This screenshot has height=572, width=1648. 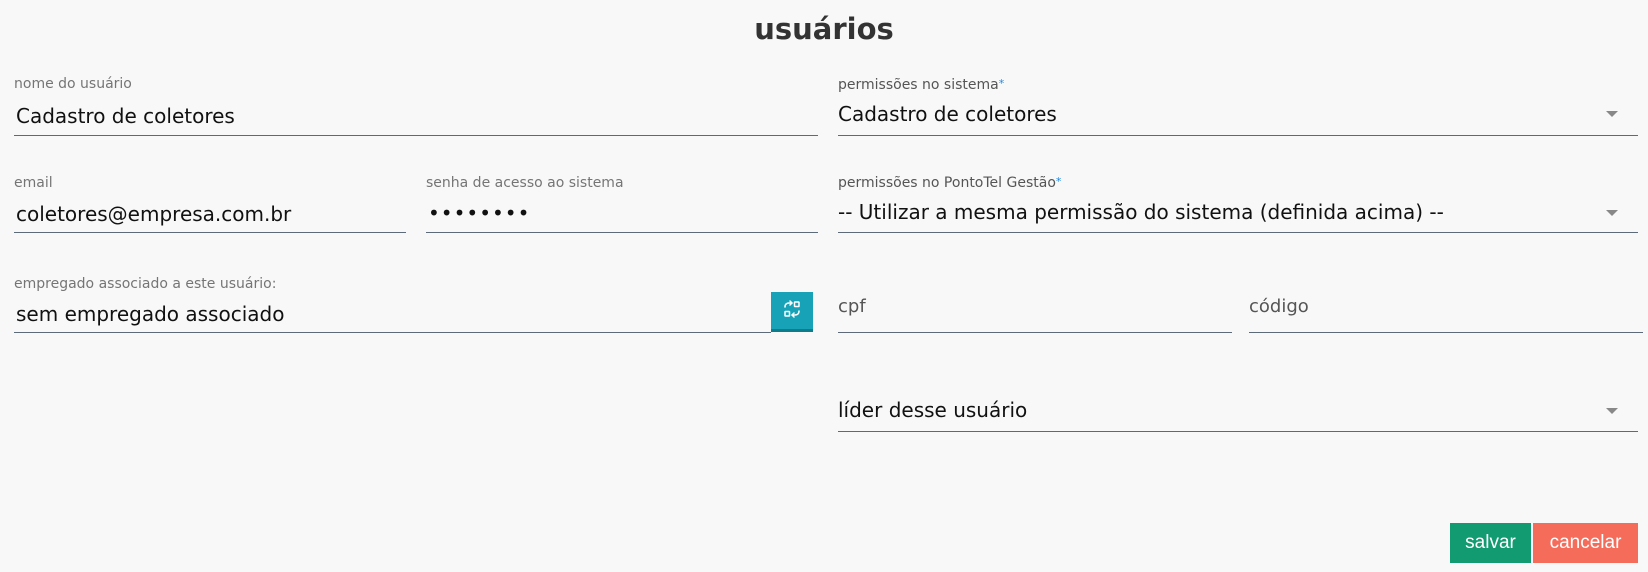 What do you see at coordinates (416, 105) in the screenshot?
I see `nome-field: nome do usuário Cadastro de coletores` at bounding box center [416, 105].